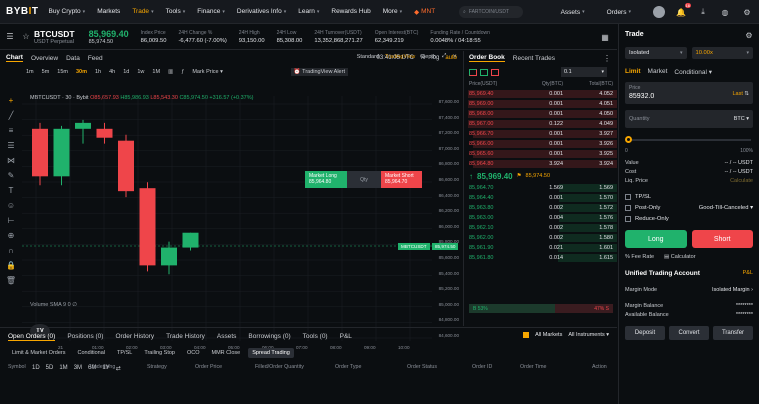  What do you see at coordinates (32, 337) in the screenshot?
I see `tab-open-orders-0: Open Orders (0)` at bounding box center [32, 337].